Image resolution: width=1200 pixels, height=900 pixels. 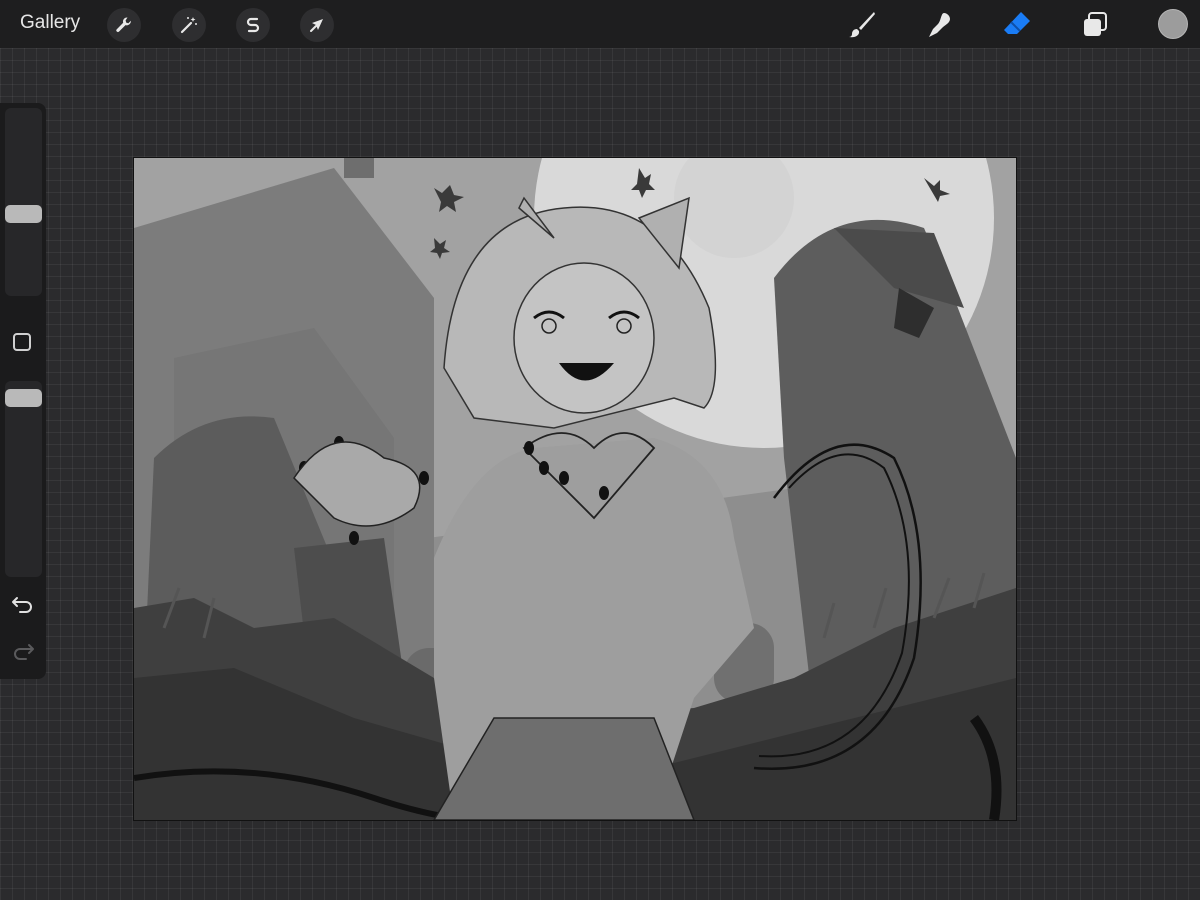 I want to click on eraser-icon, so click(x=1017, y=23).